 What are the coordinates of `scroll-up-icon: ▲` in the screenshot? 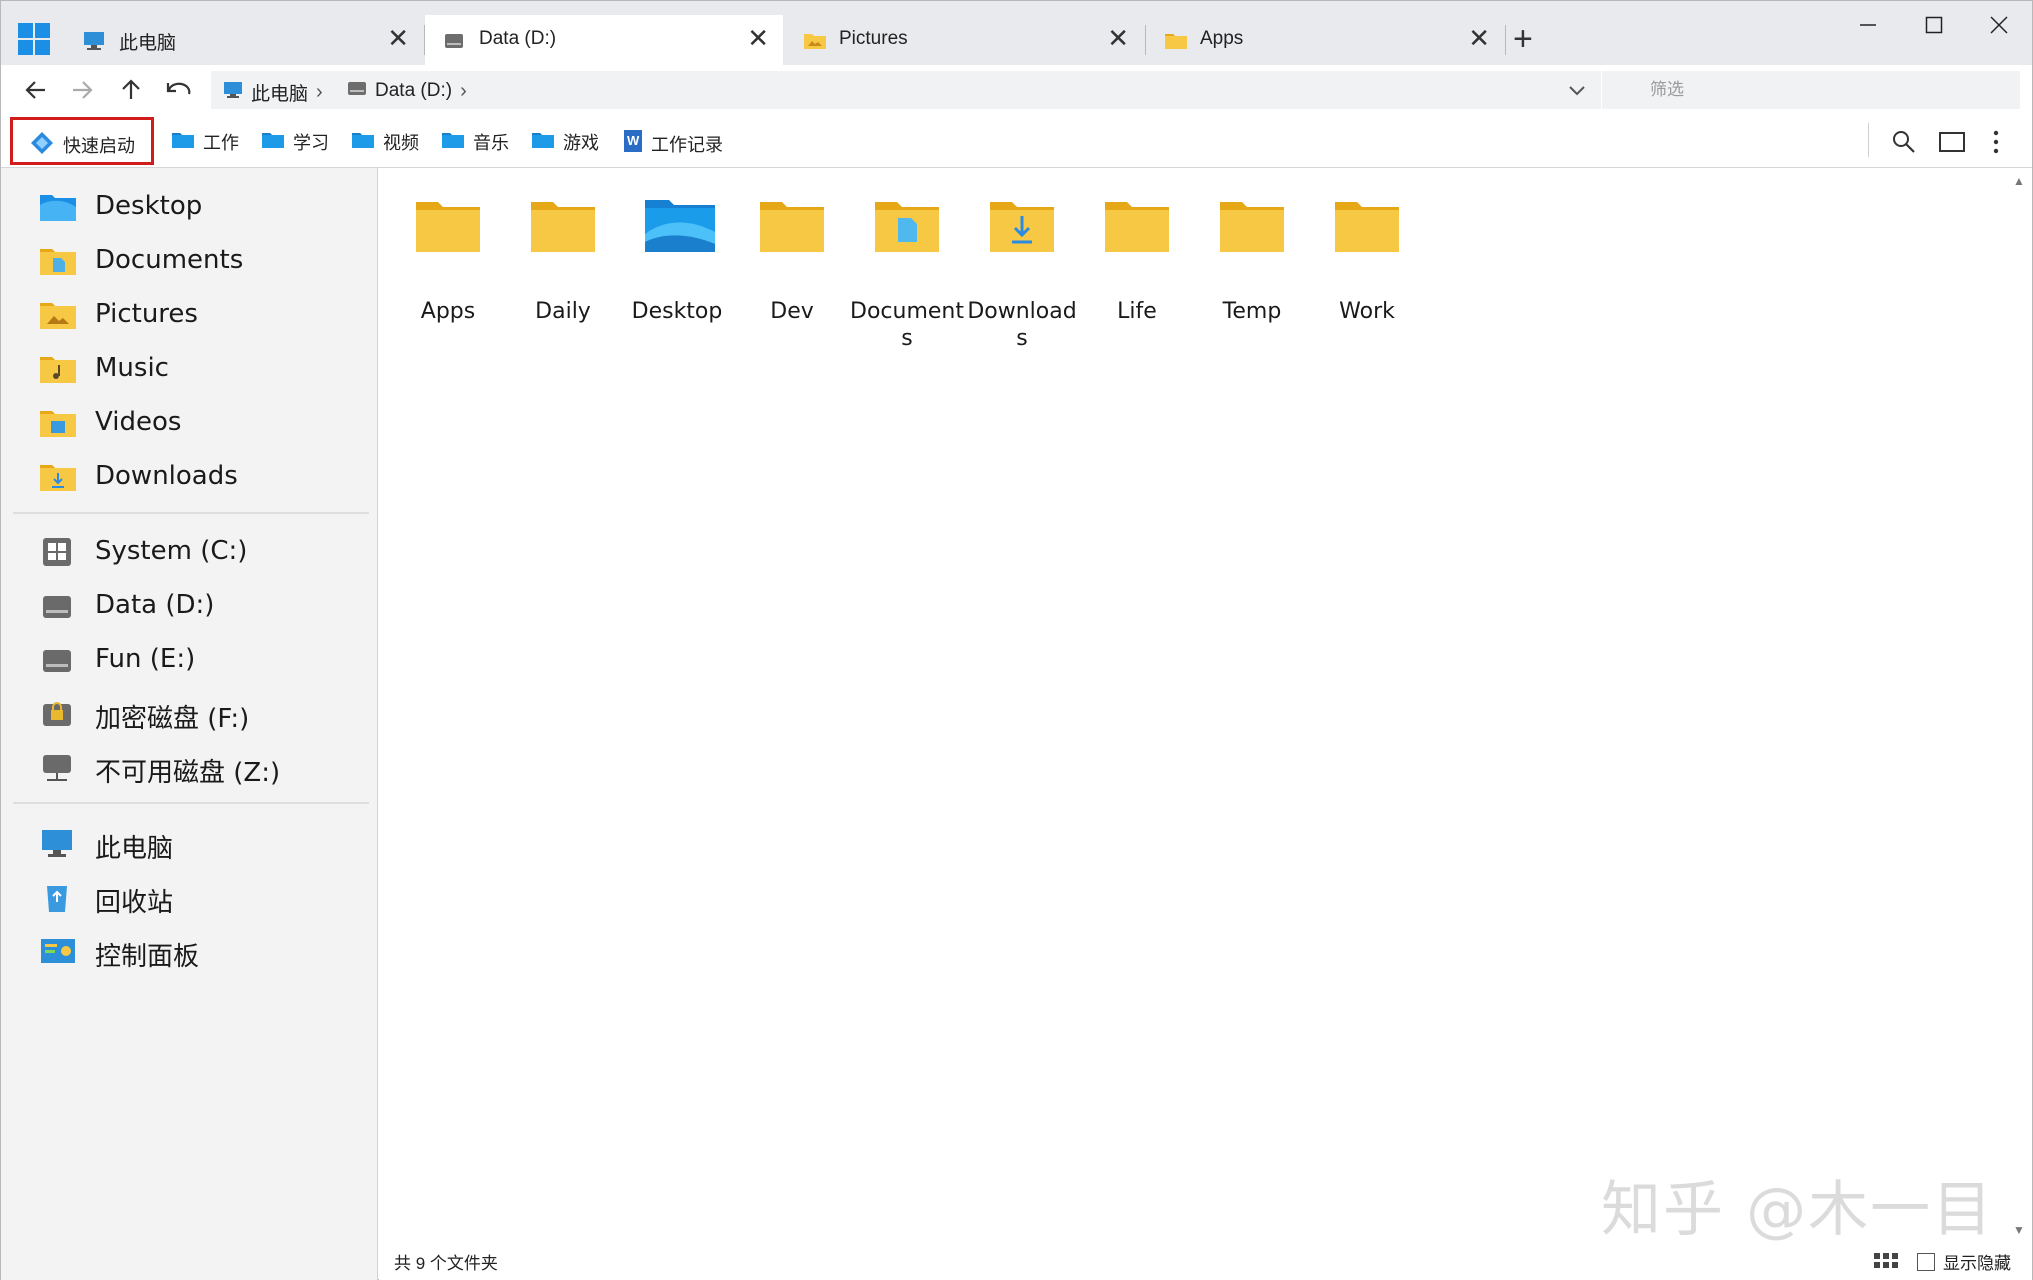 It's located at (2019, 181).